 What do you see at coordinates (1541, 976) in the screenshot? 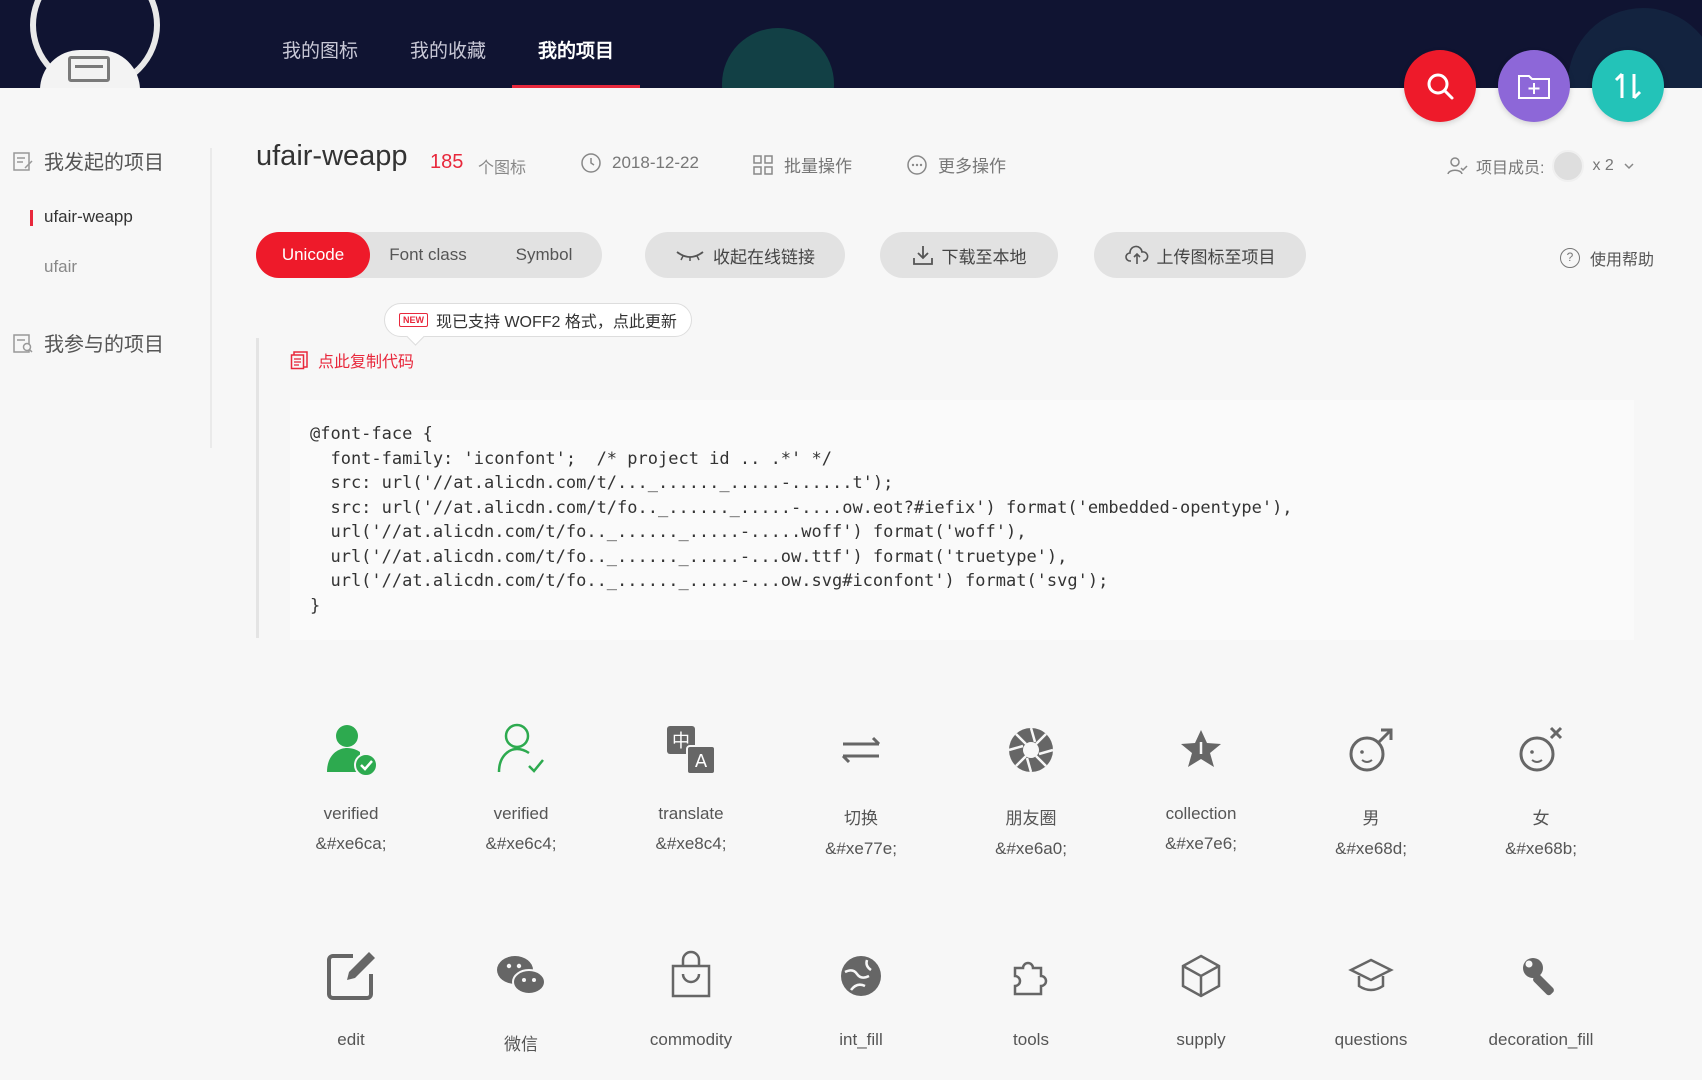
I see `wrench-fill-icon` at bounding box center [1541, 976].